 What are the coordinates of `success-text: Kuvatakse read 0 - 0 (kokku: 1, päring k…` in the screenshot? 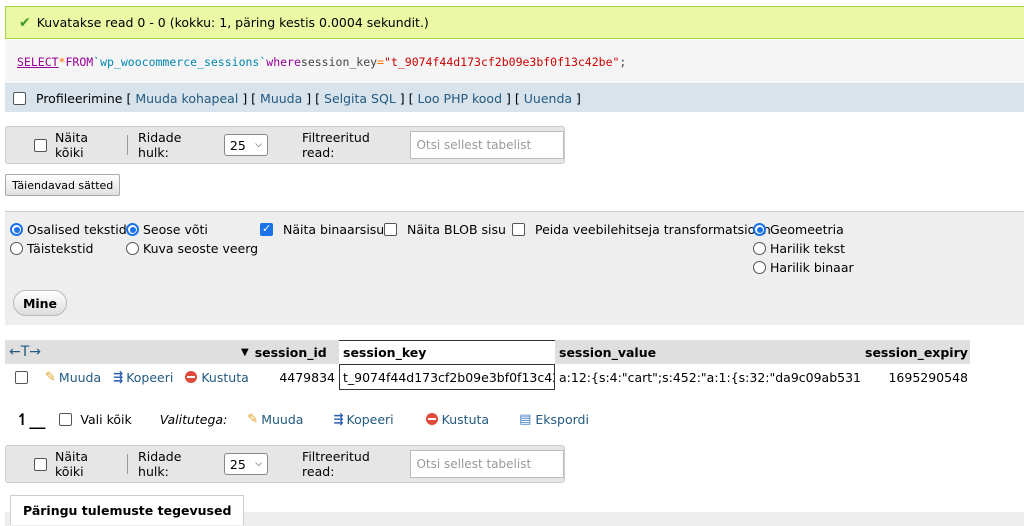 It's located at (232, 22).